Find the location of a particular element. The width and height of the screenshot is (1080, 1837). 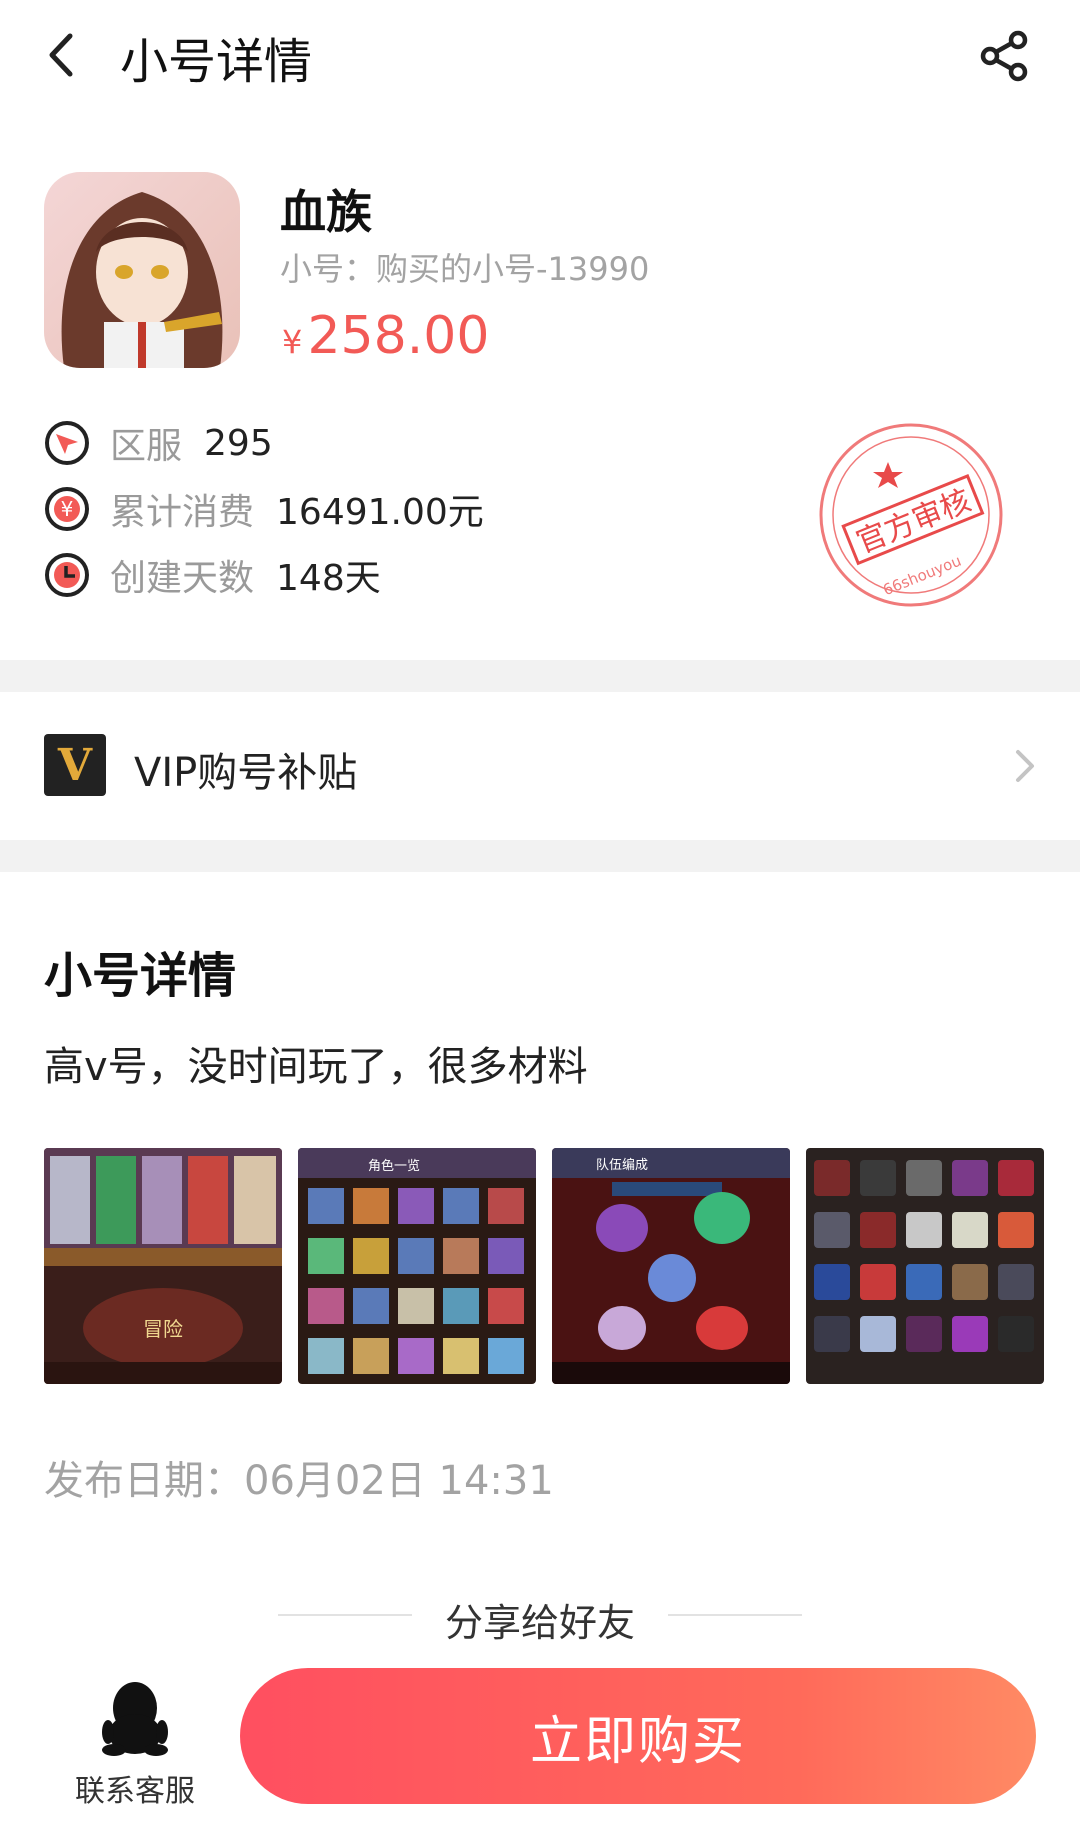

currency-symbol: ¥ is located at coordinates (292, 342).